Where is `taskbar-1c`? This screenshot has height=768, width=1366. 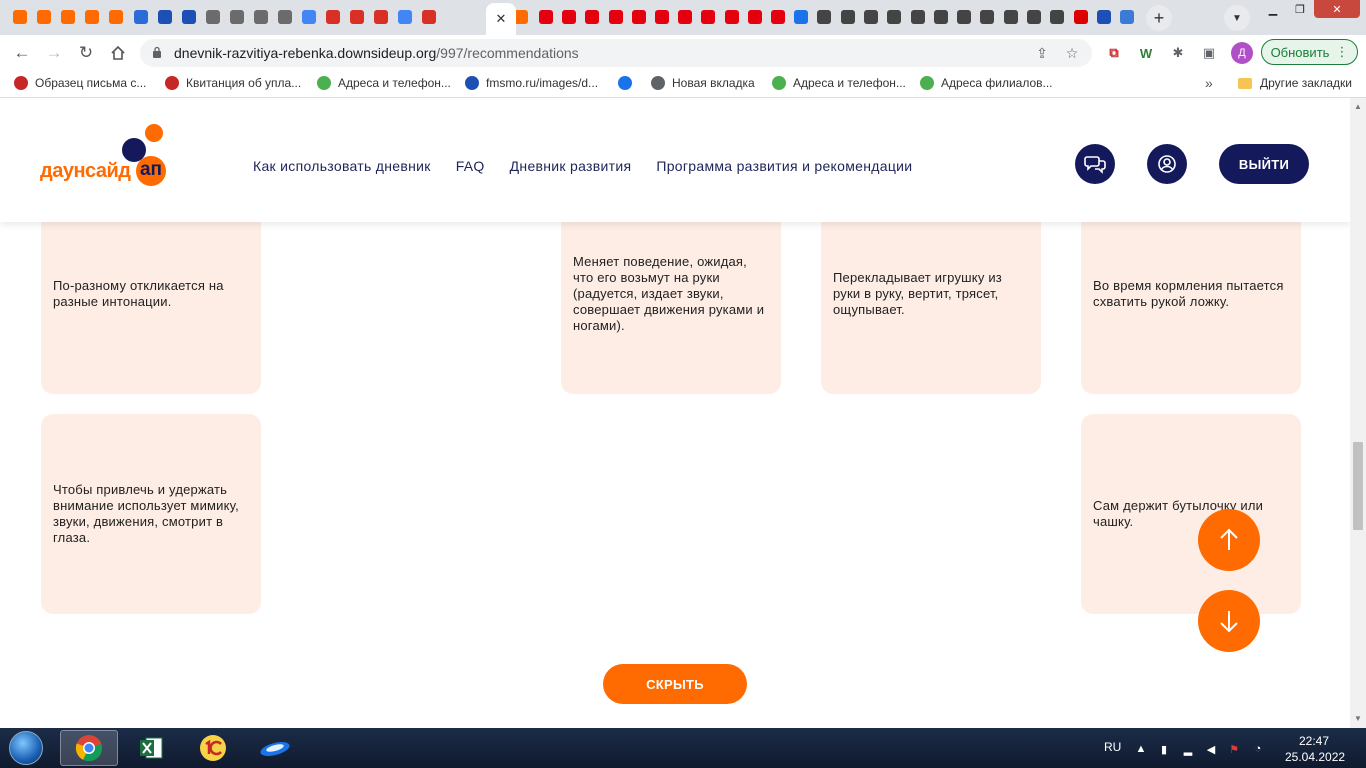
taskbar-1c is located at coordinates (213, 748).